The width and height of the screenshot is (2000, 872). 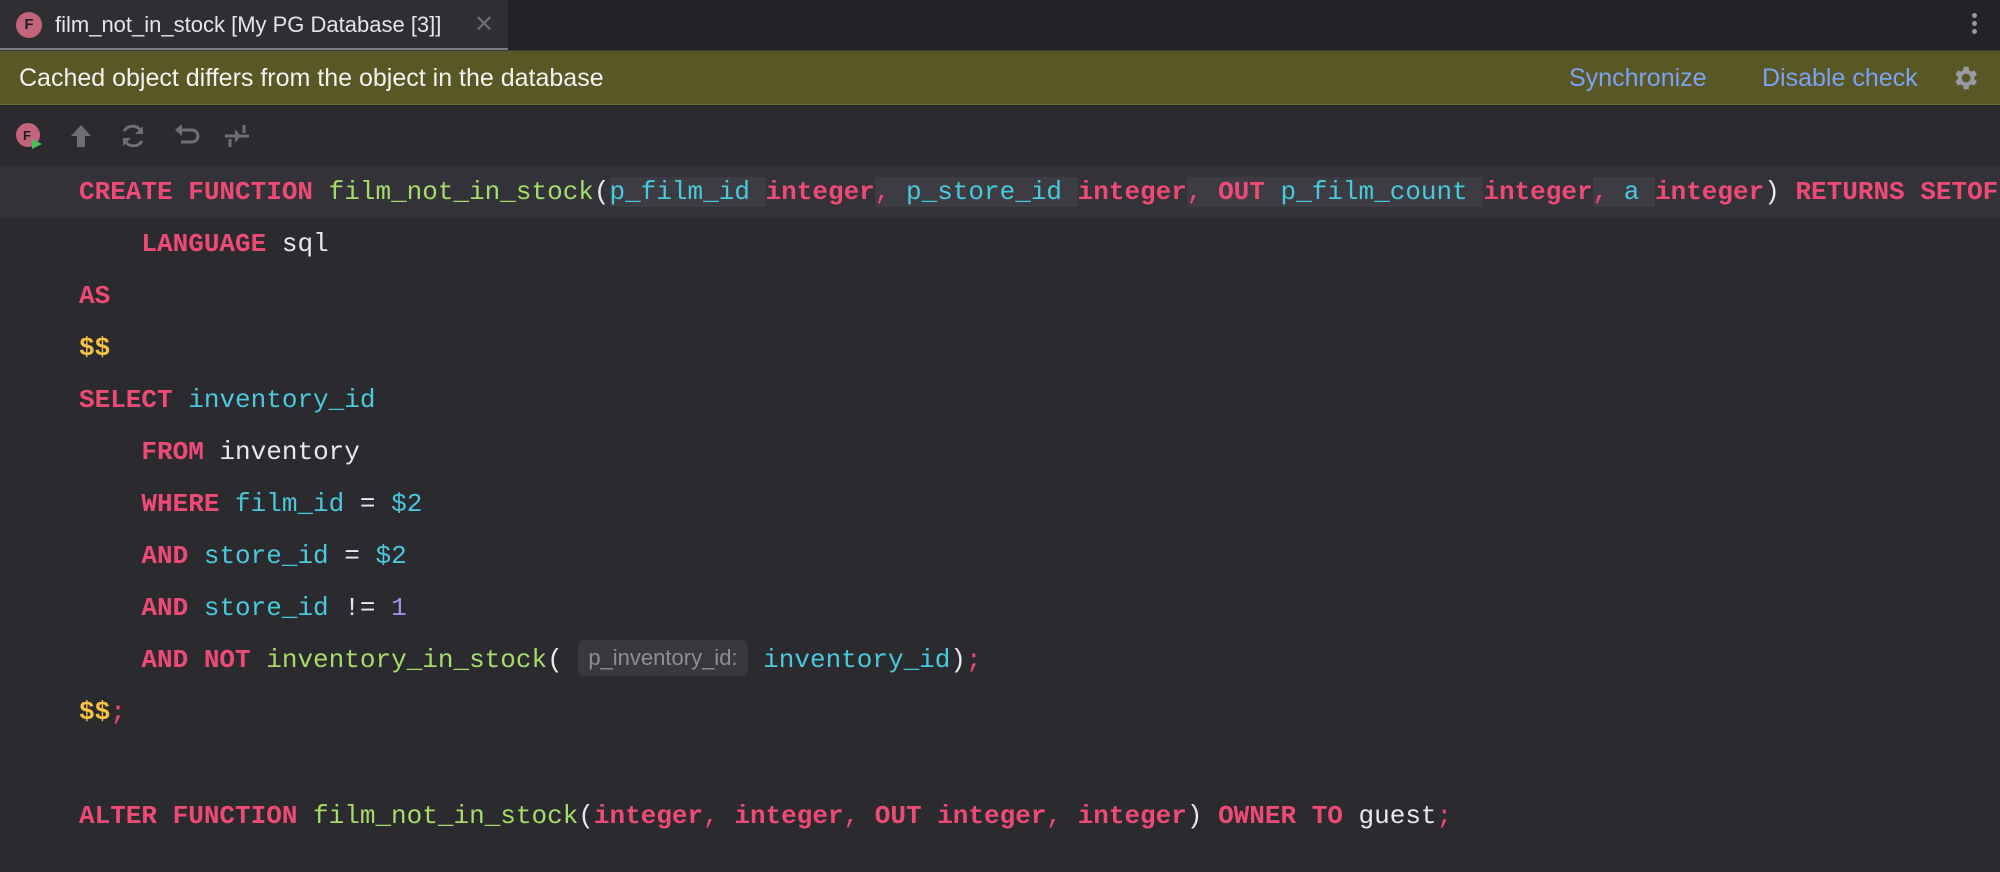 I want to click on code-line-6: FROM inventory, so click(x=250, y=452).